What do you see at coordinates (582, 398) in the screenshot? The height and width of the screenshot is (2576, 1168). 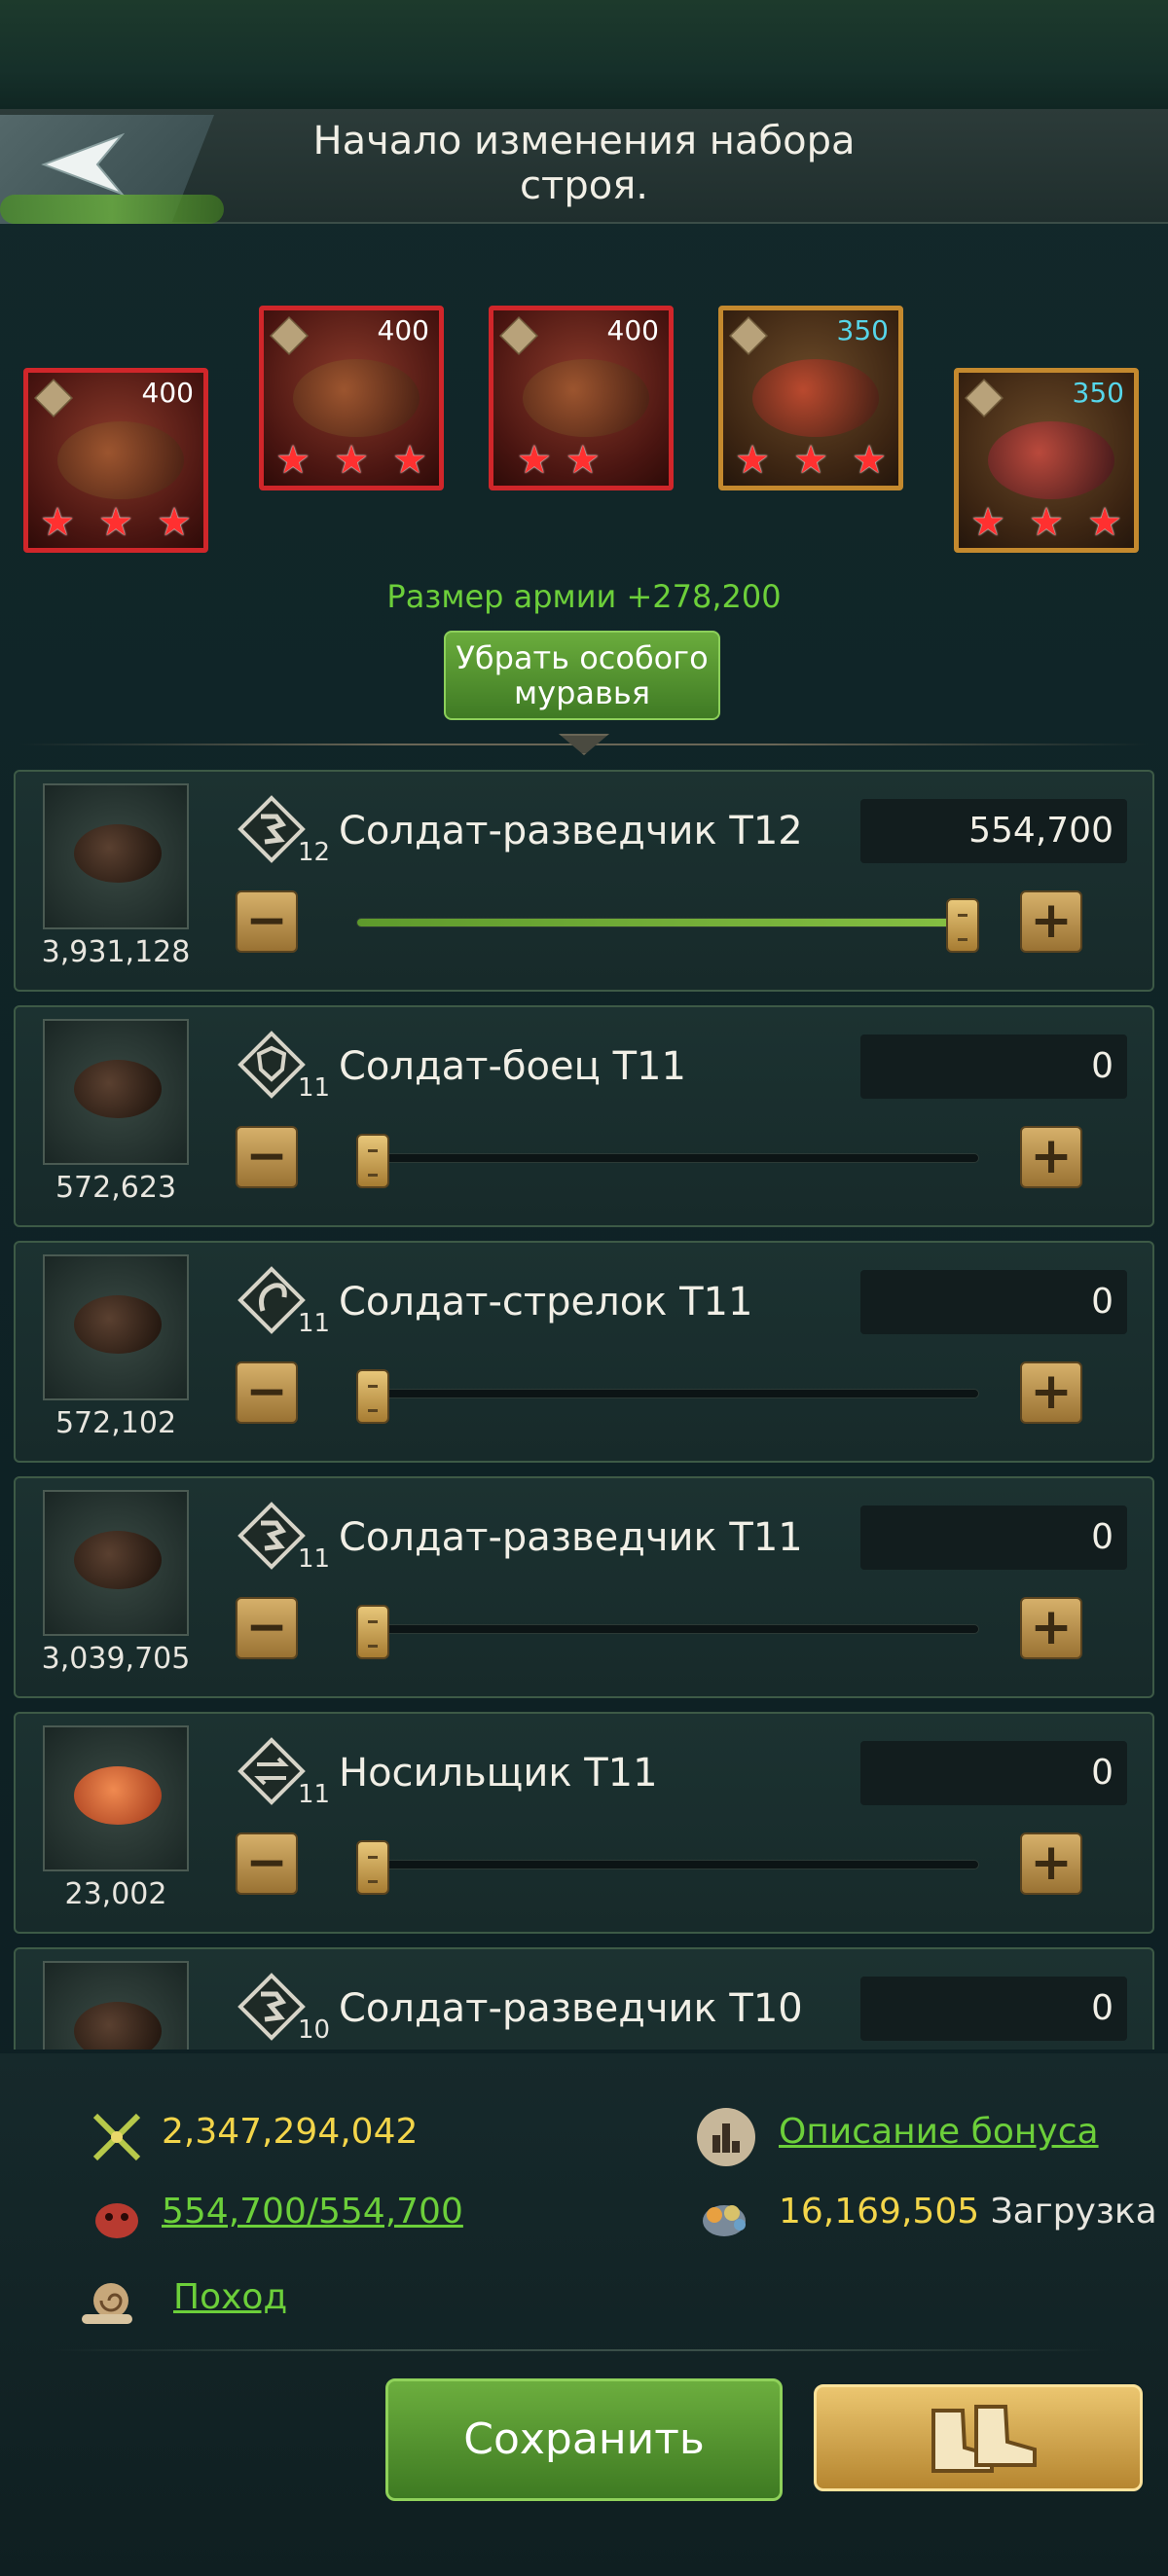 I see `army-card: 400 ★ ★` at bounding box center [582, 398].